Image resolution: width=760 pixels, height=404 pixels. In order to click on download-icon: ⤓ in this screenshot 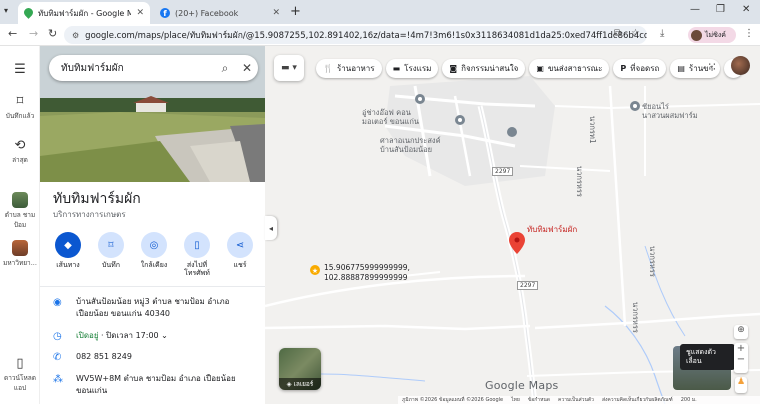, I will do `click(662, 33)`.